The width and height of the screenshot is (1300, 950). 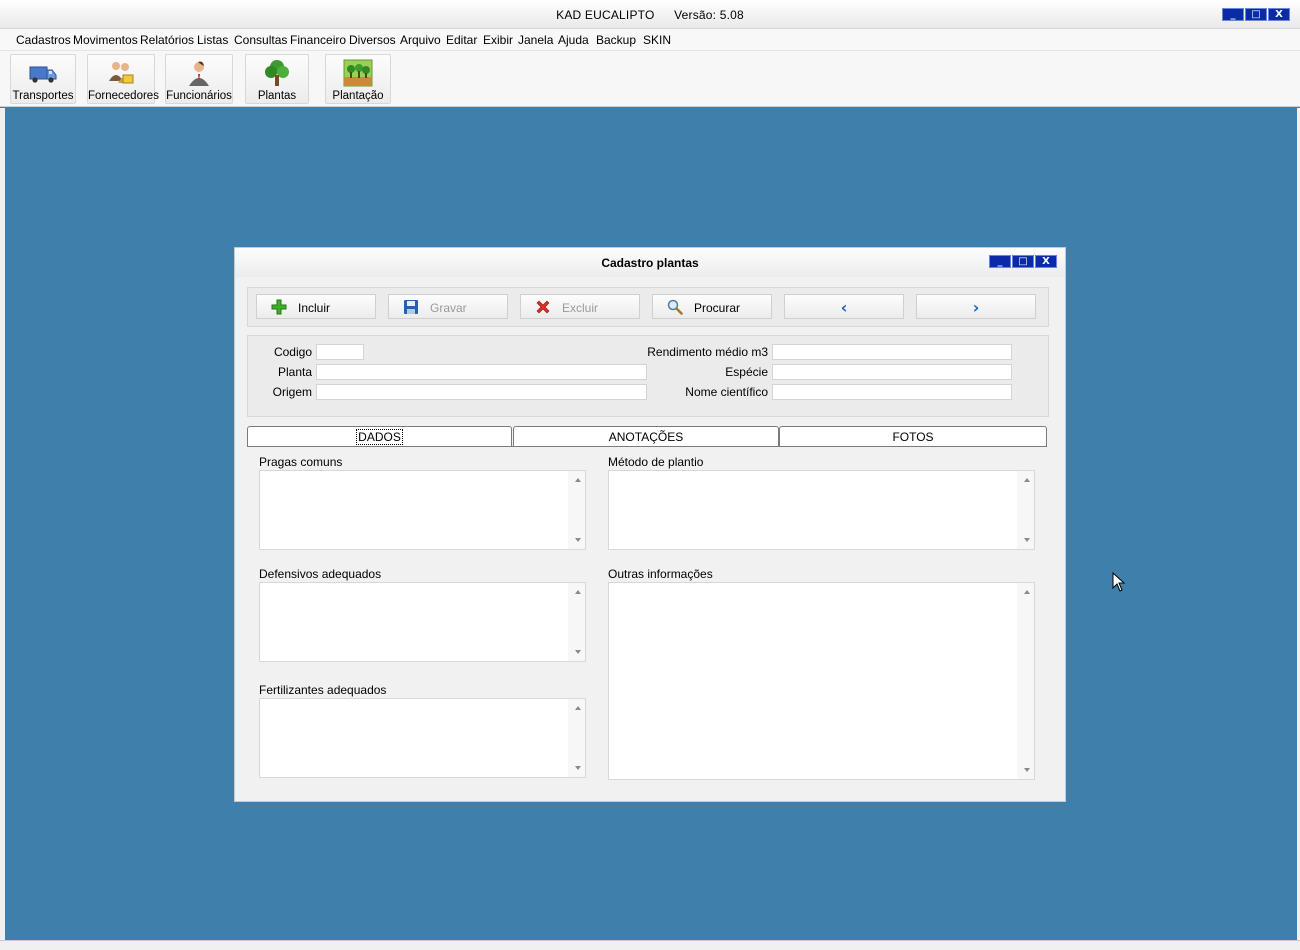 I want to click on gravar-label: Gravar, so click(x=448, y=308).